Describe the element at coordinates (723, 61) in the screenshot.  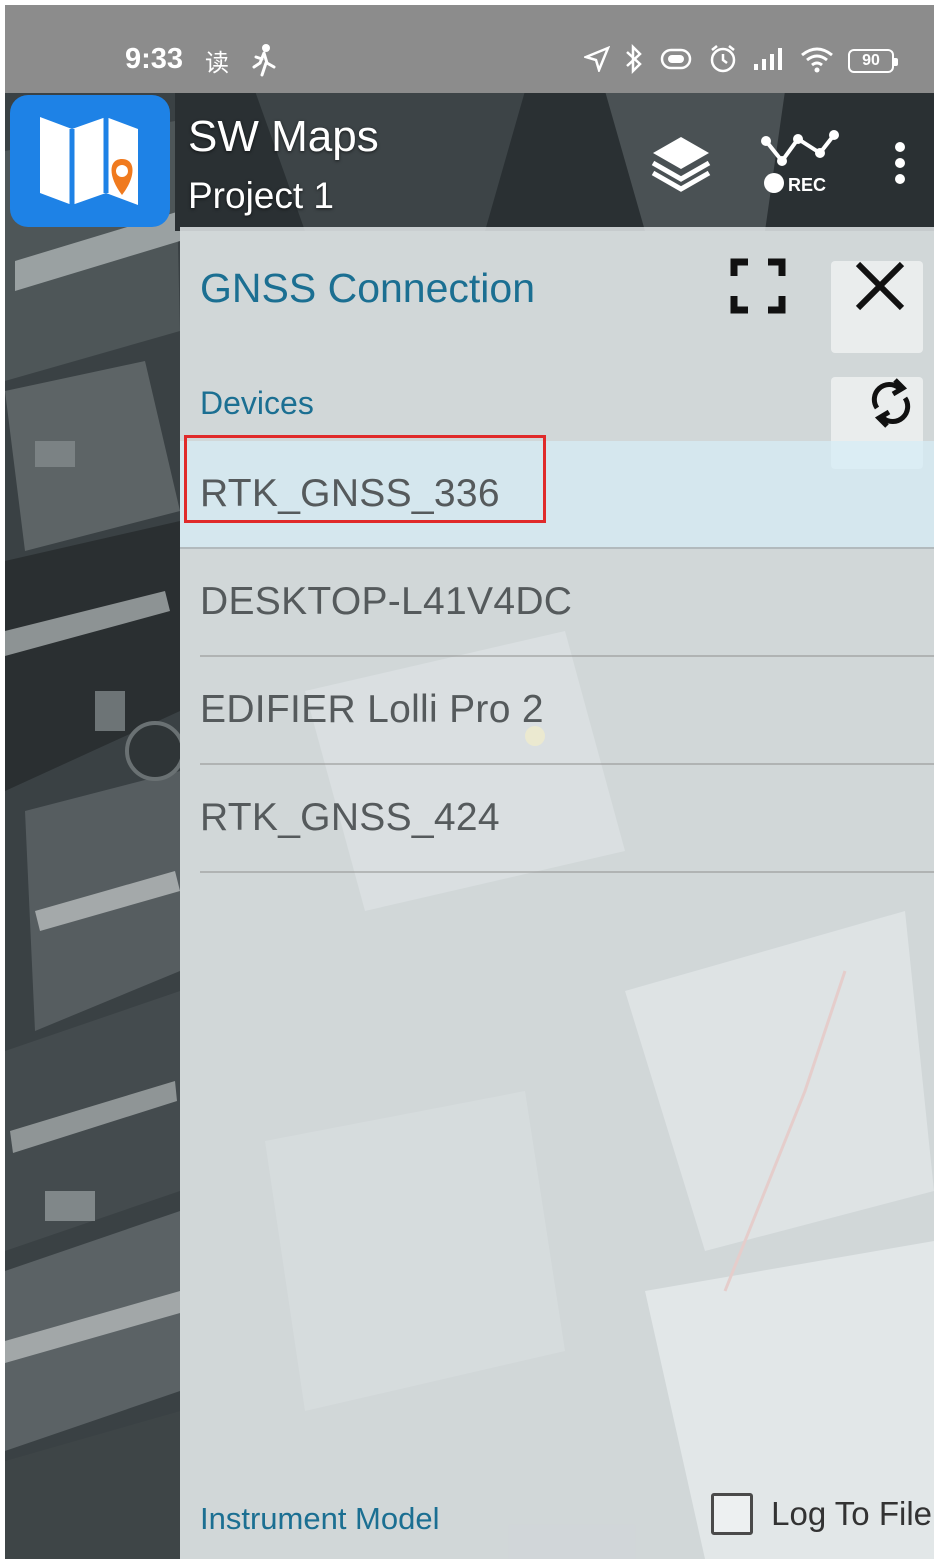
I see `alarm-icon` at that location.